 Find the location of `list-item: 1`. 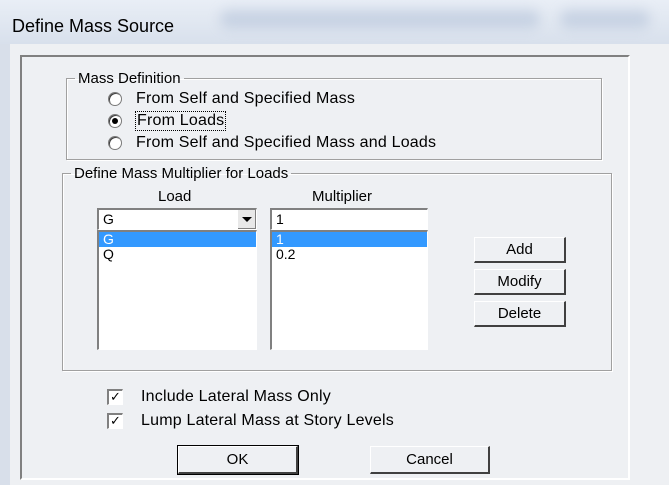

list-item: 1 is located at coordinates (349, 239).